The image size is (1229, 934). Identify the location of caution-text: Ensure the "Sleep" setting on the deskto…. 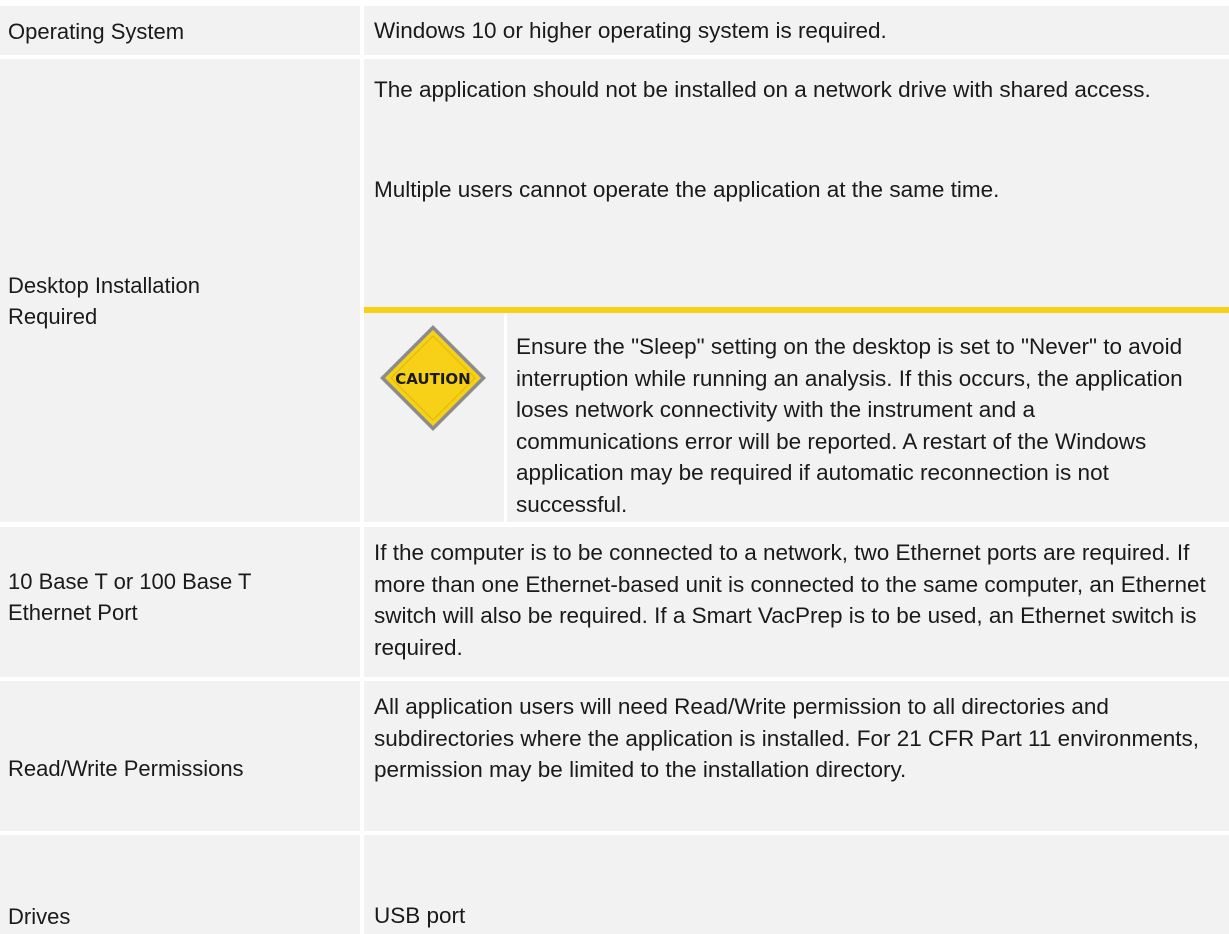
(849, 425).